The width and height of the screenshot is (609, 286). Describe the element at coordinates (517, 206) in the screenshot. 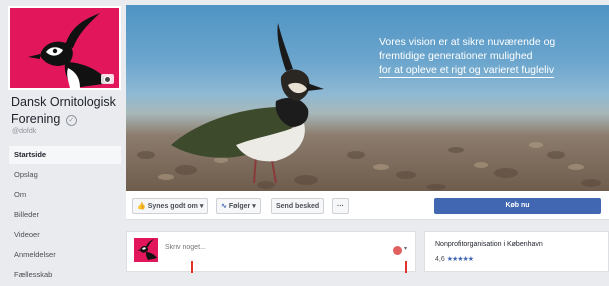

I see `buy-now-button: Køb nu` at that location.